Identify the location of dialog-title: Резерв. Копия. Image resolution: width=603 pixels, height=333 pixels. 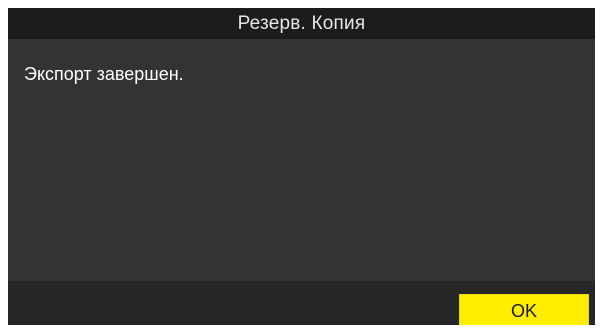
(301, 23).